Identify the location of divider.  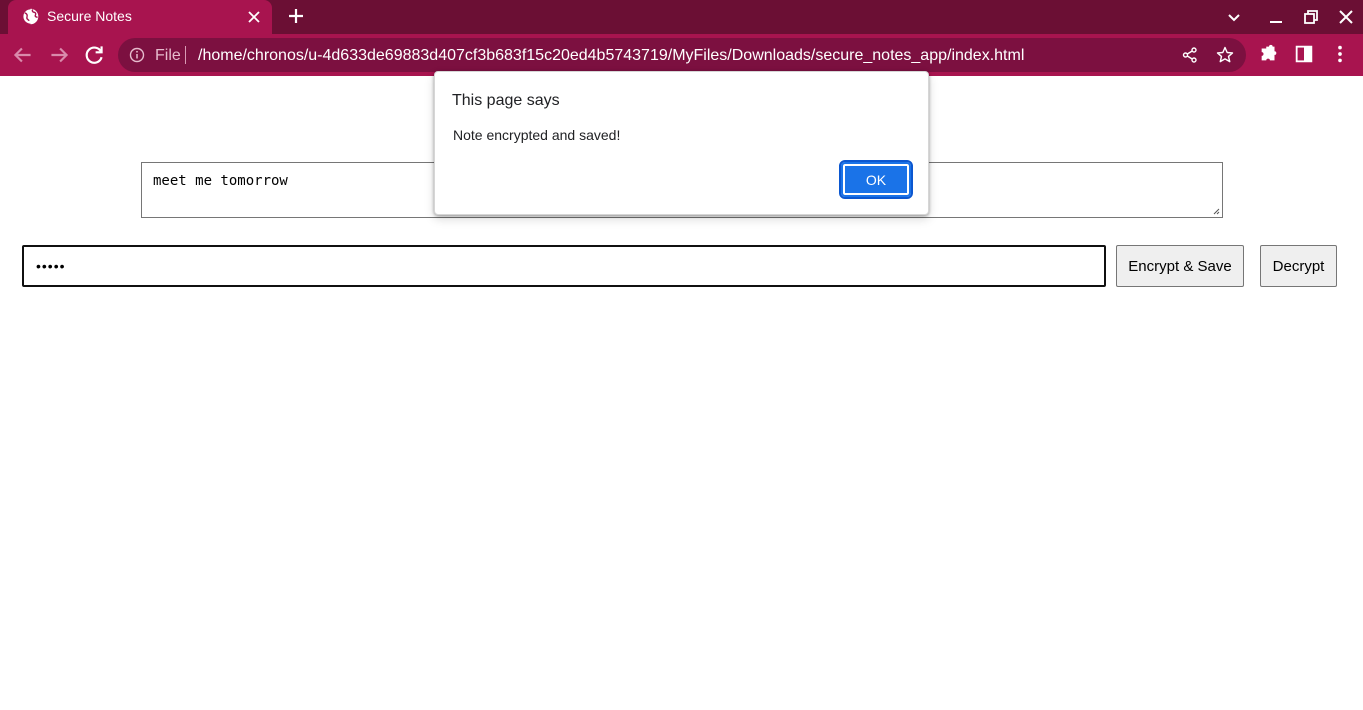
(185, 55).